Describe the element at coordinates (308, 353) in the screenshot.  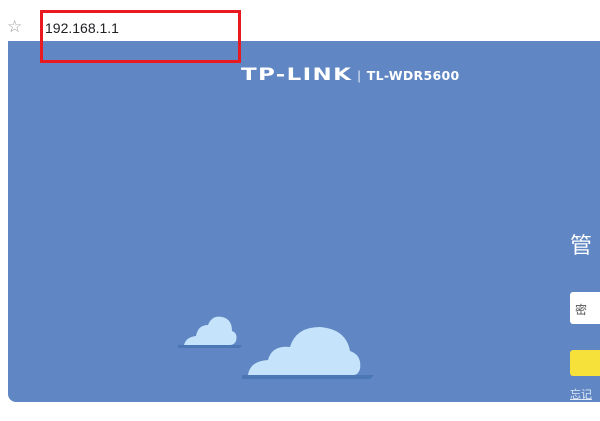
I see `large-cloud-icon` at that location.